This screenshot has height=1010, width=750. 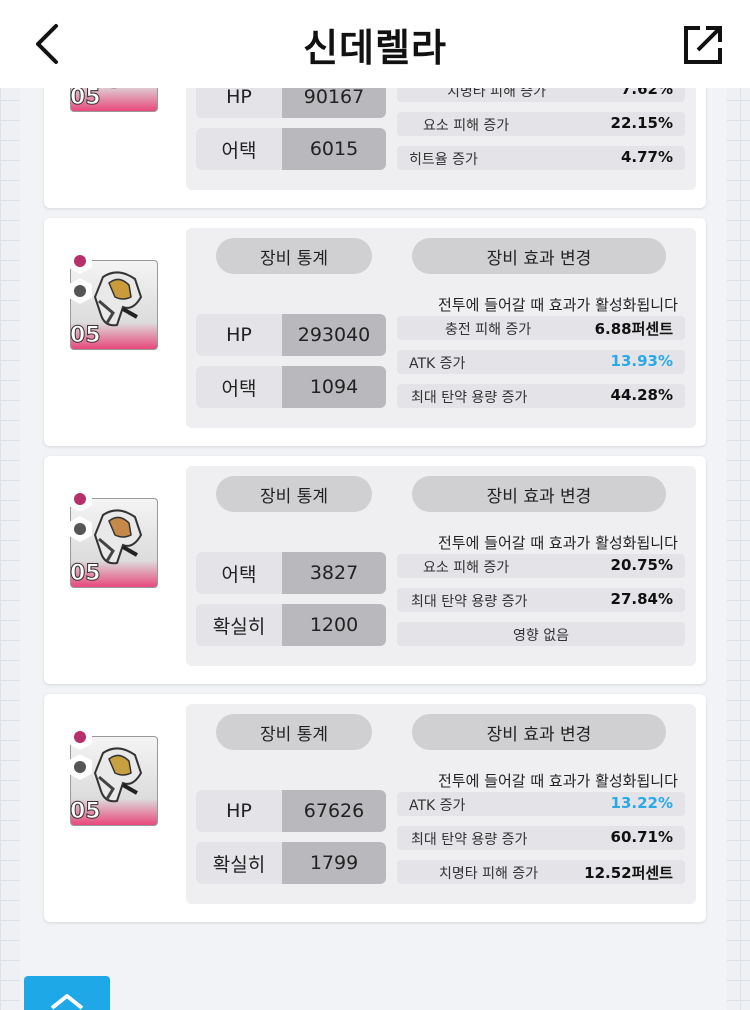 I want to click on effect-value: 13.93%, so click(x=641, y=361).